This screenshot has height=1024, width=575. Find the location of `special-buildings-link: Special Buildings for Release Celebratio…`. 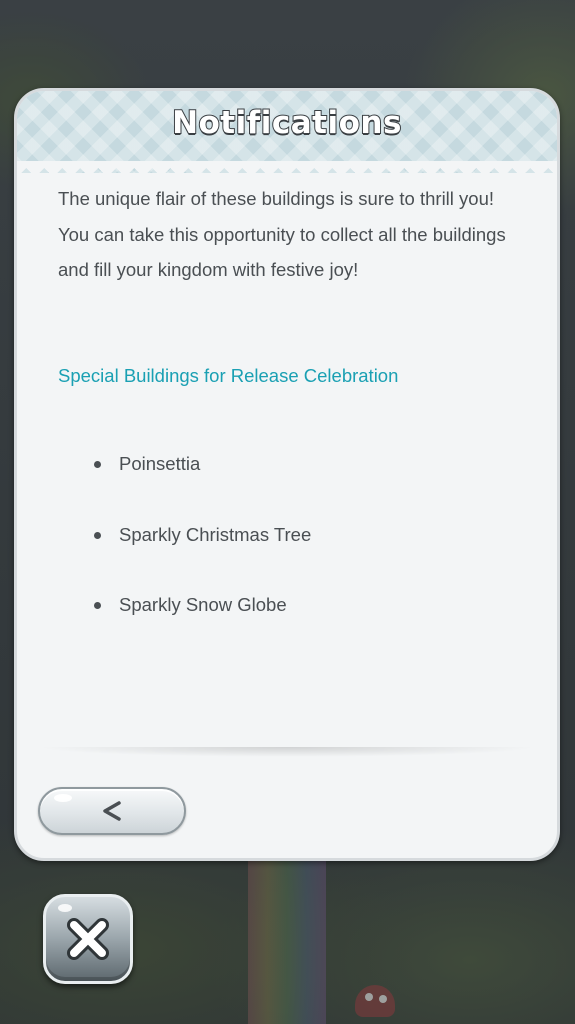

special-buildings-link: Special Buildings for Release Celebratio… is located at coordinates (228, 376).